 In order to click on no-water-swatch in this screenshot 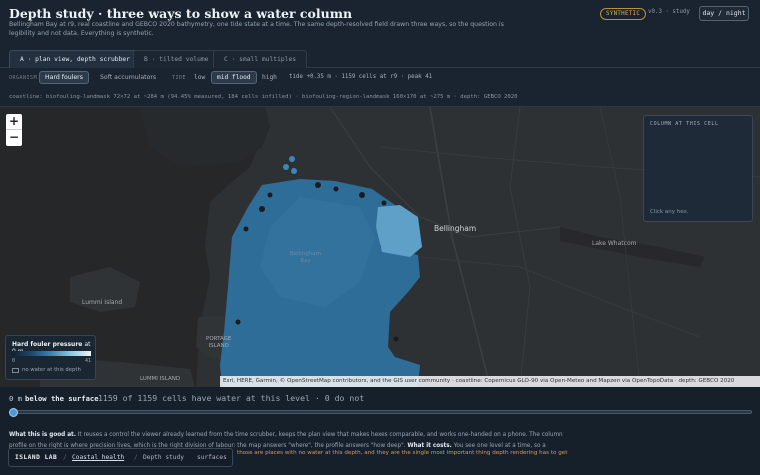, I will do `click(15, 370)`.